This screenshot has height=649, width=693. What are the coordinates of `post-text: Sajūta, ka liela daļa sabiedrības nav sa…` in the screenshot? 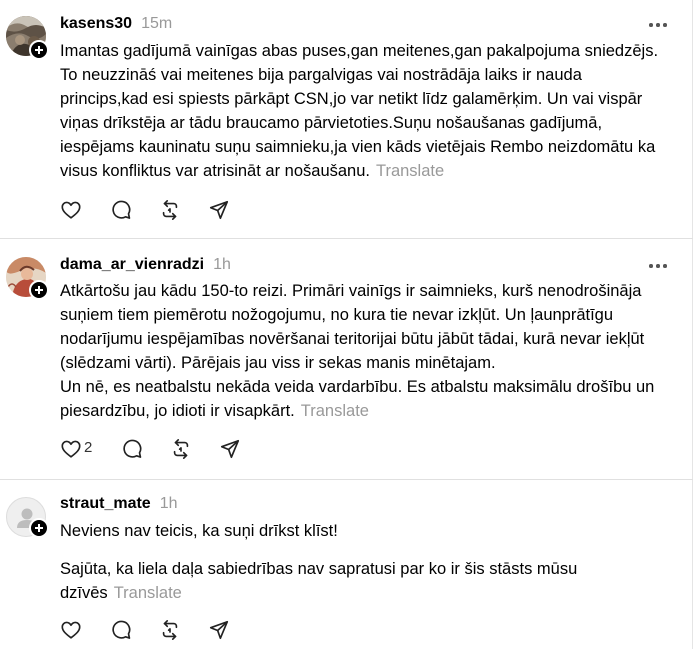 It's located at (319, 581).